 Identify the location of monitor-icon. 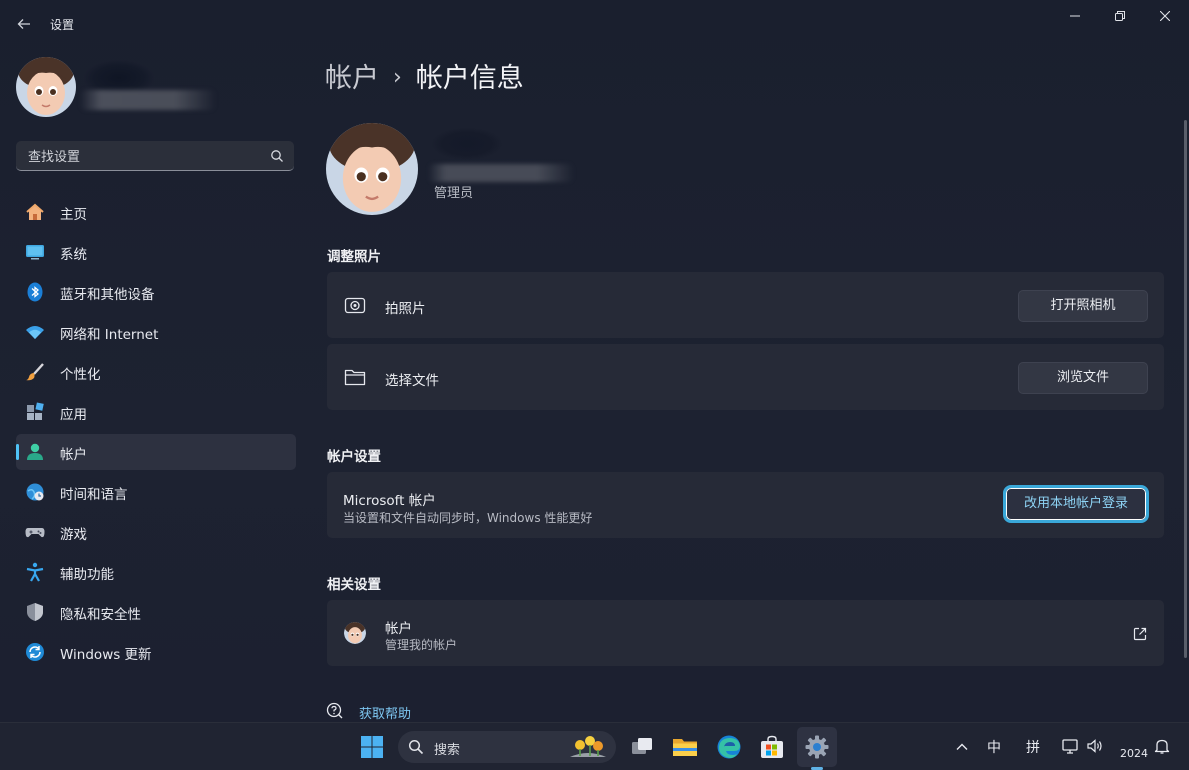
(35, 252).